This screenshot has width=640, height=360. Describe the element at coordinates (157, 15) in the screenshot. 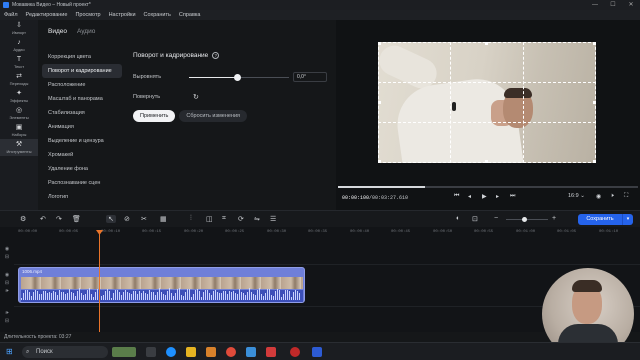

I see `menu-save: Сохранить` at that location.